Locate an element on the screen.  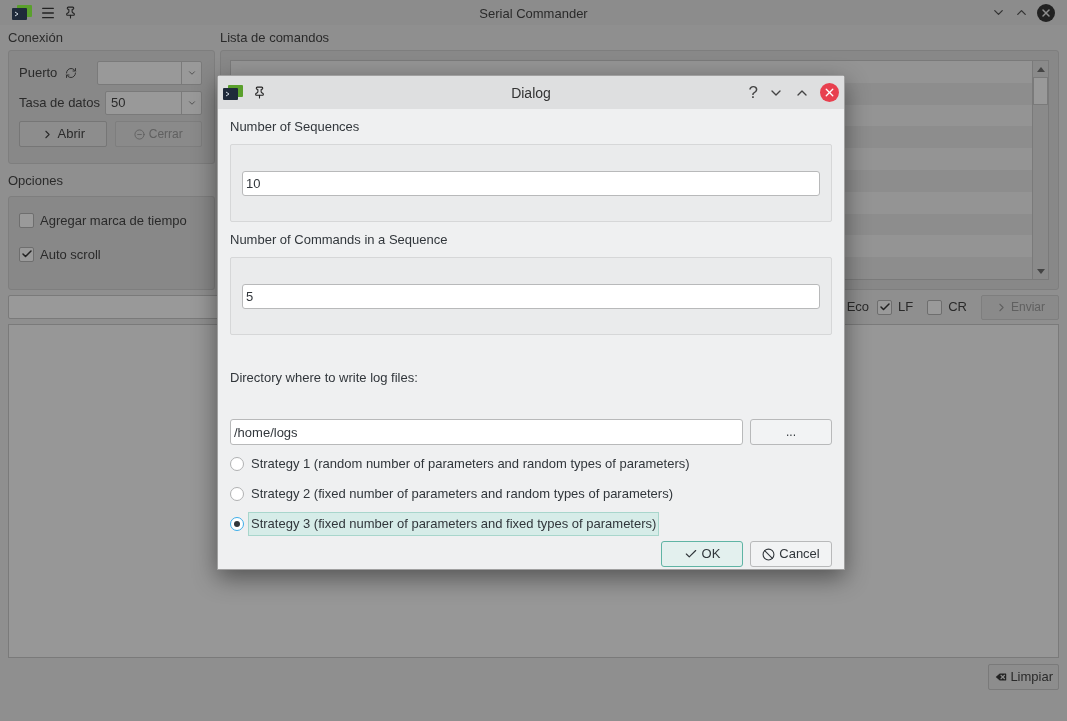
scrollbar is located at coordinates (1040, 170).